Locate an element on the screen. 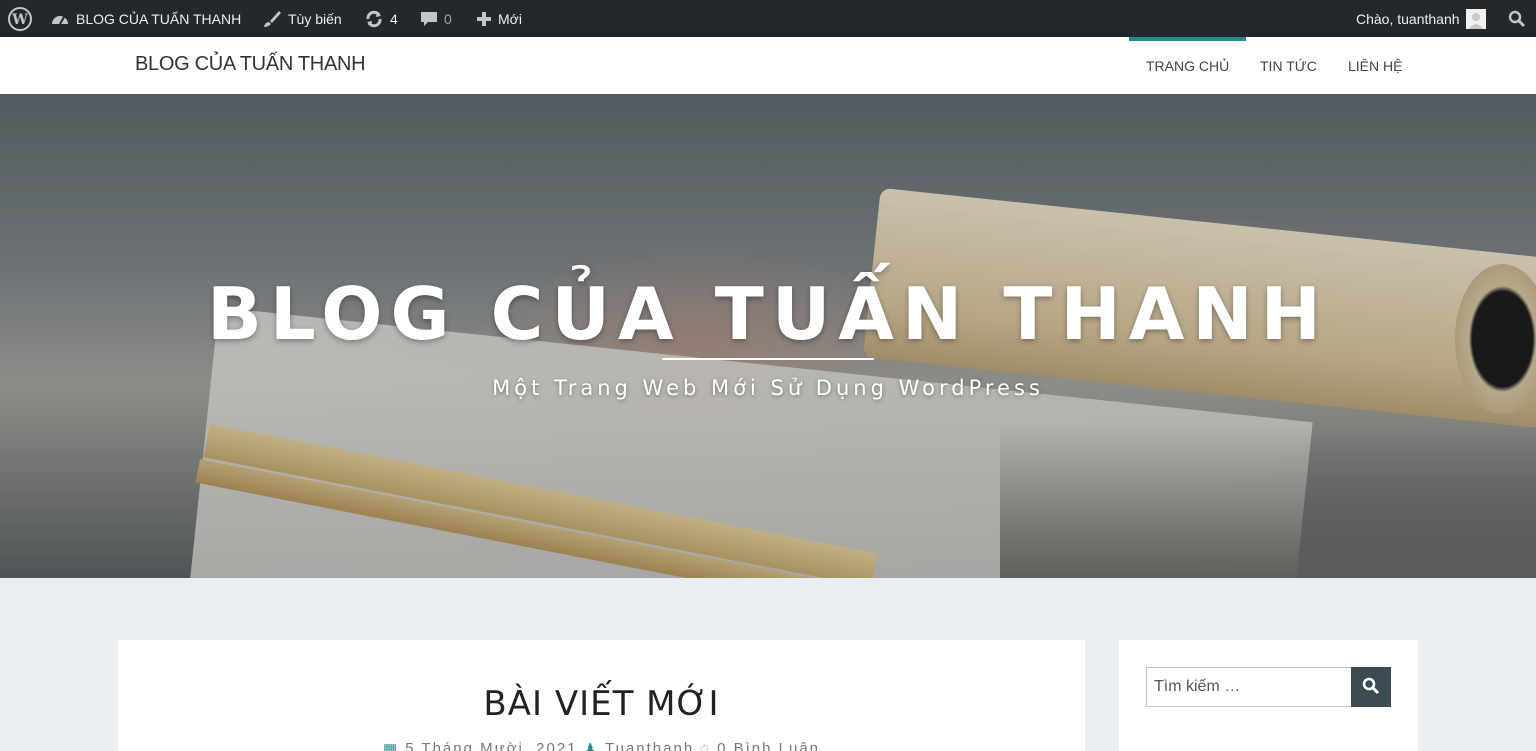 The image size is (1536, 751). admin-updates-link: 4 is located at coordinates (381, 18).